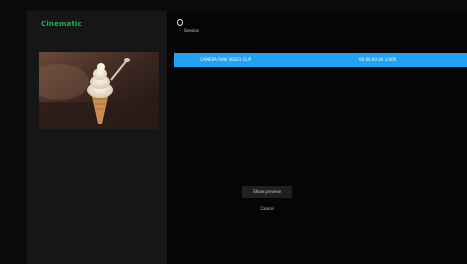  What do you see at coordinates (267, 209) in the screenshot?
I see `menu-item-cancel: Cancel` at bounding box center [267, 209].